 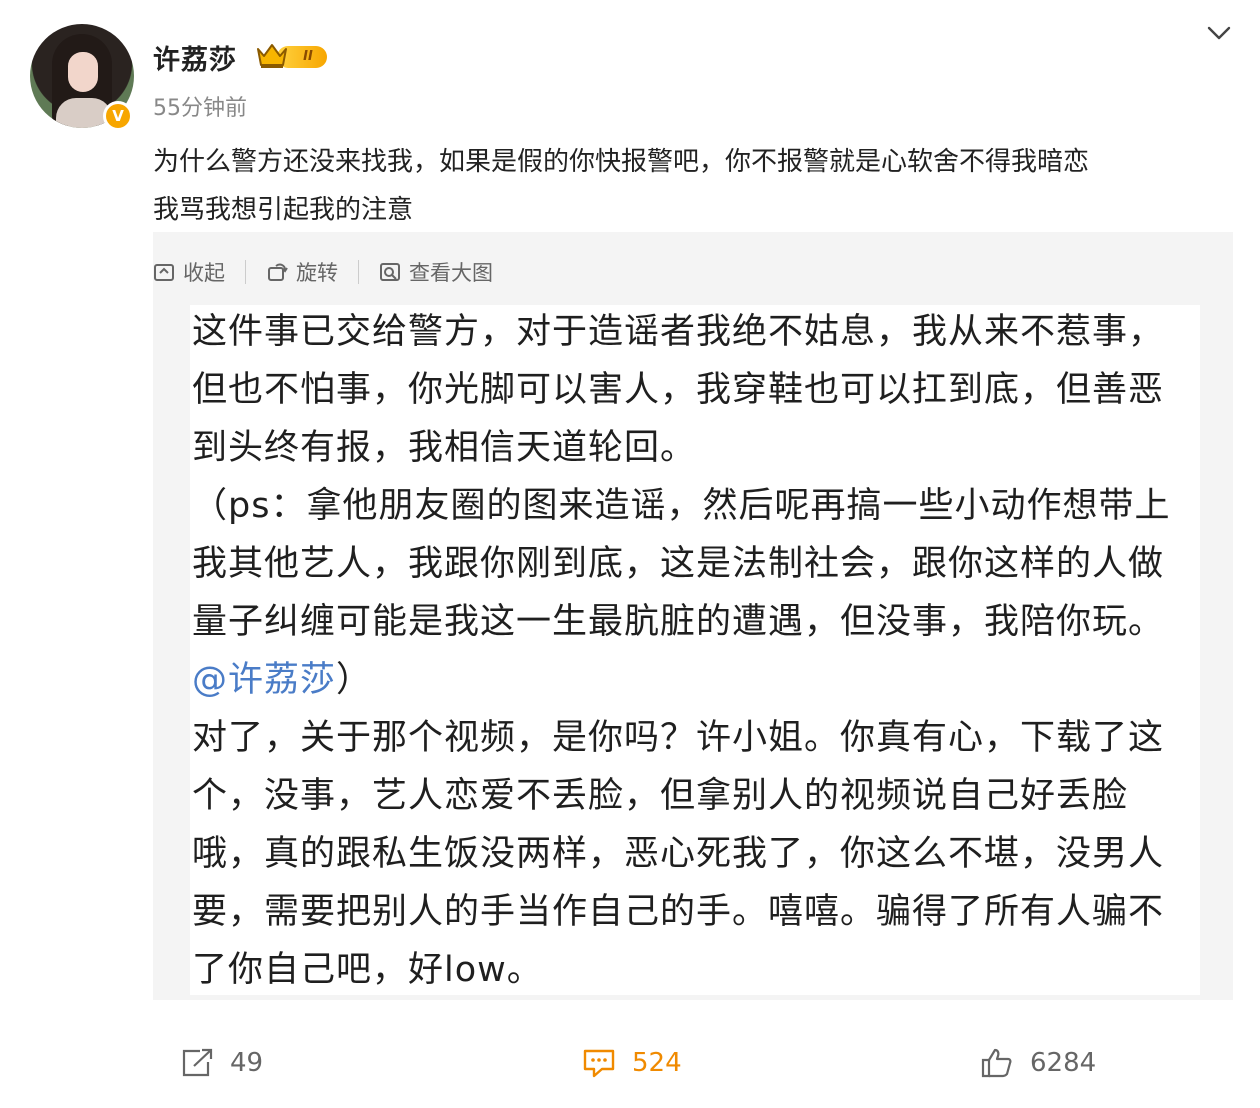 I want to click on comment-button: 524, so click(x=632, y=1063).